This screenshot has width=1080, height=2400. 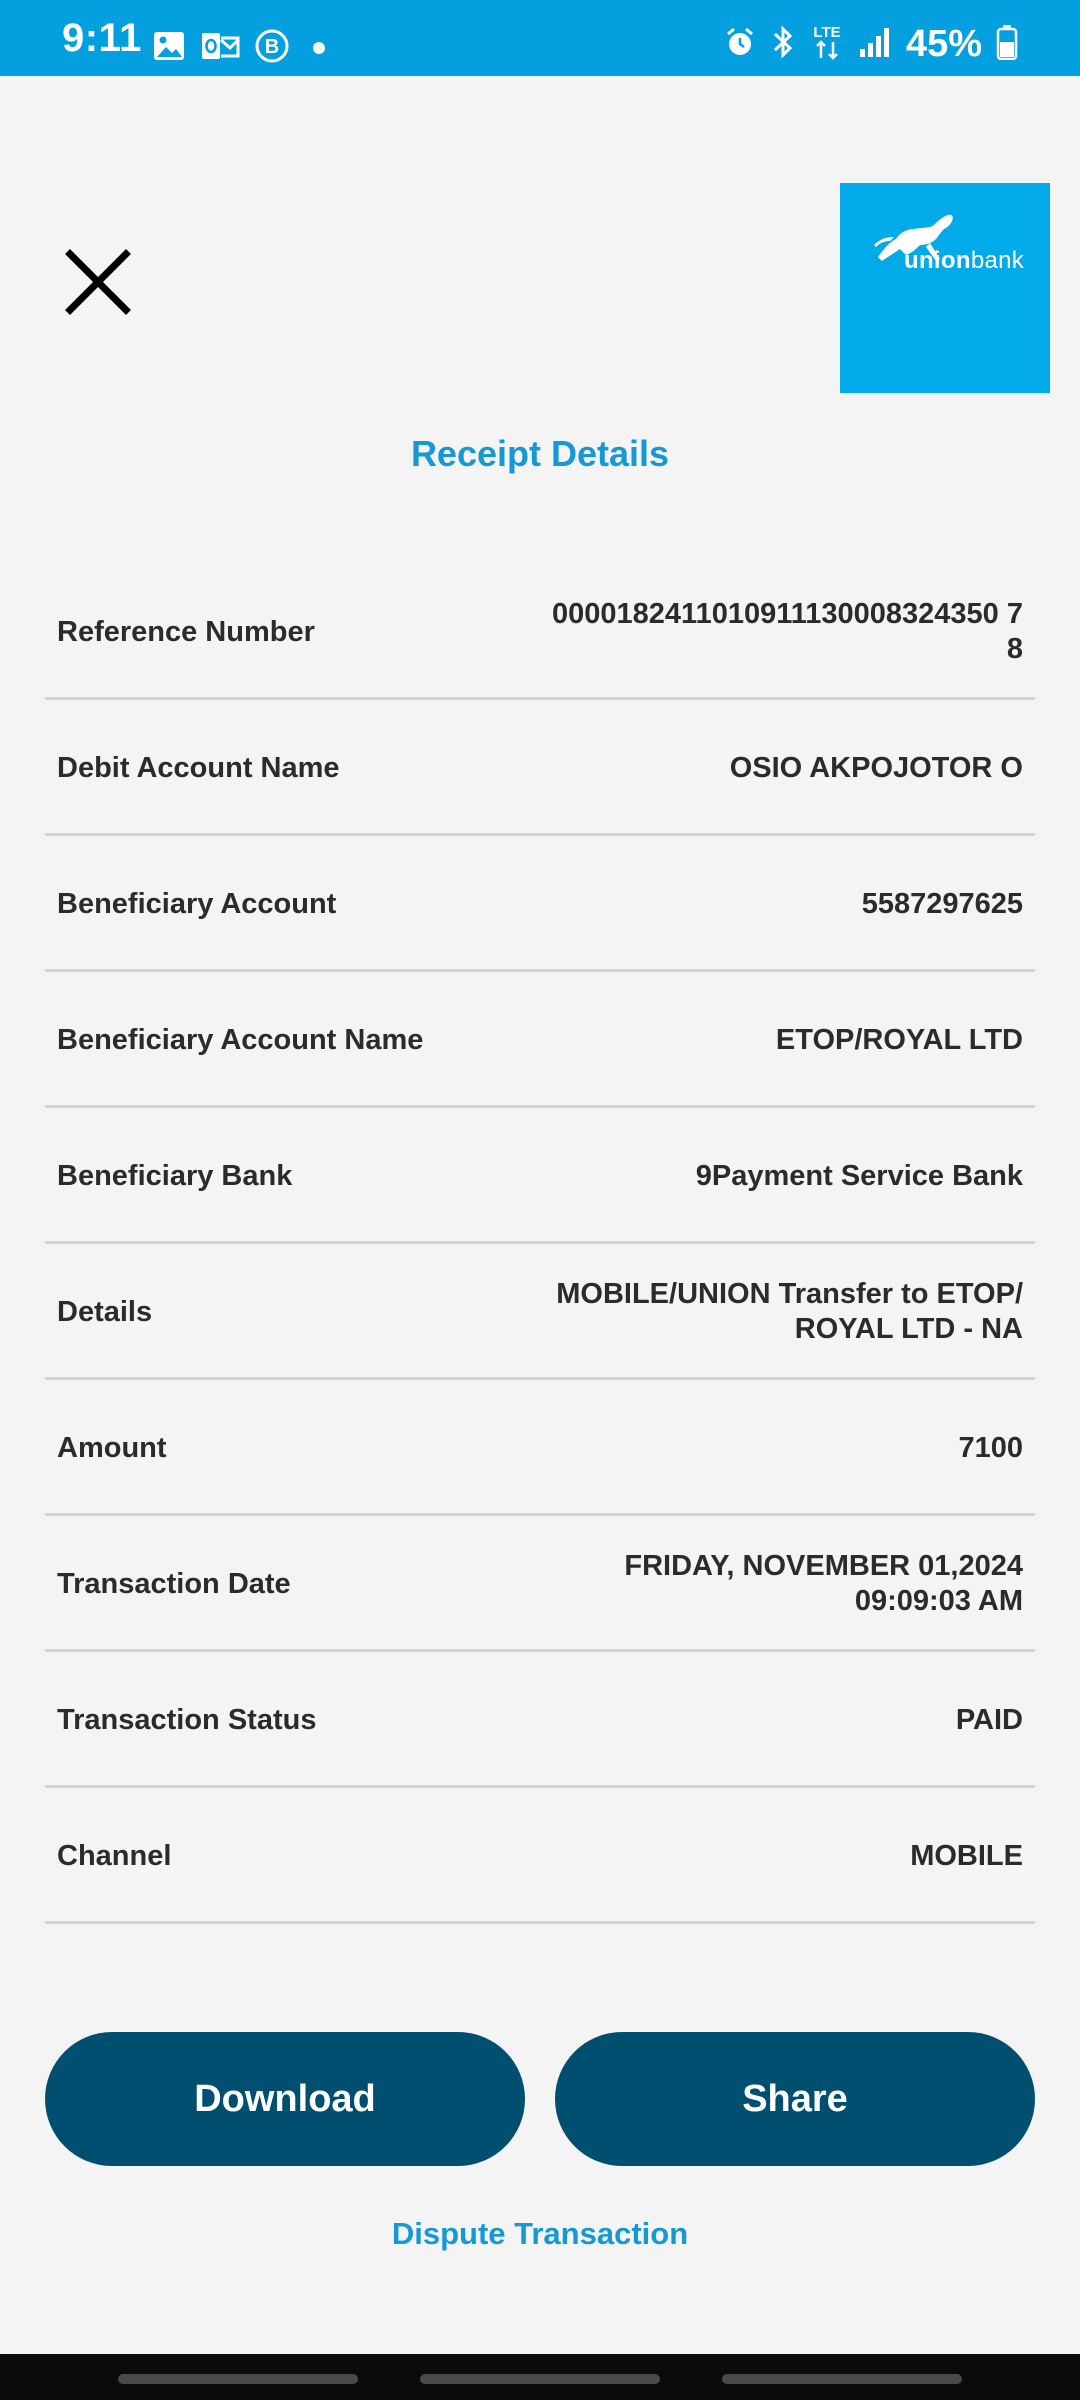 I want to click on detail-label: Beneficiary Account, so click(x=197, y=903).